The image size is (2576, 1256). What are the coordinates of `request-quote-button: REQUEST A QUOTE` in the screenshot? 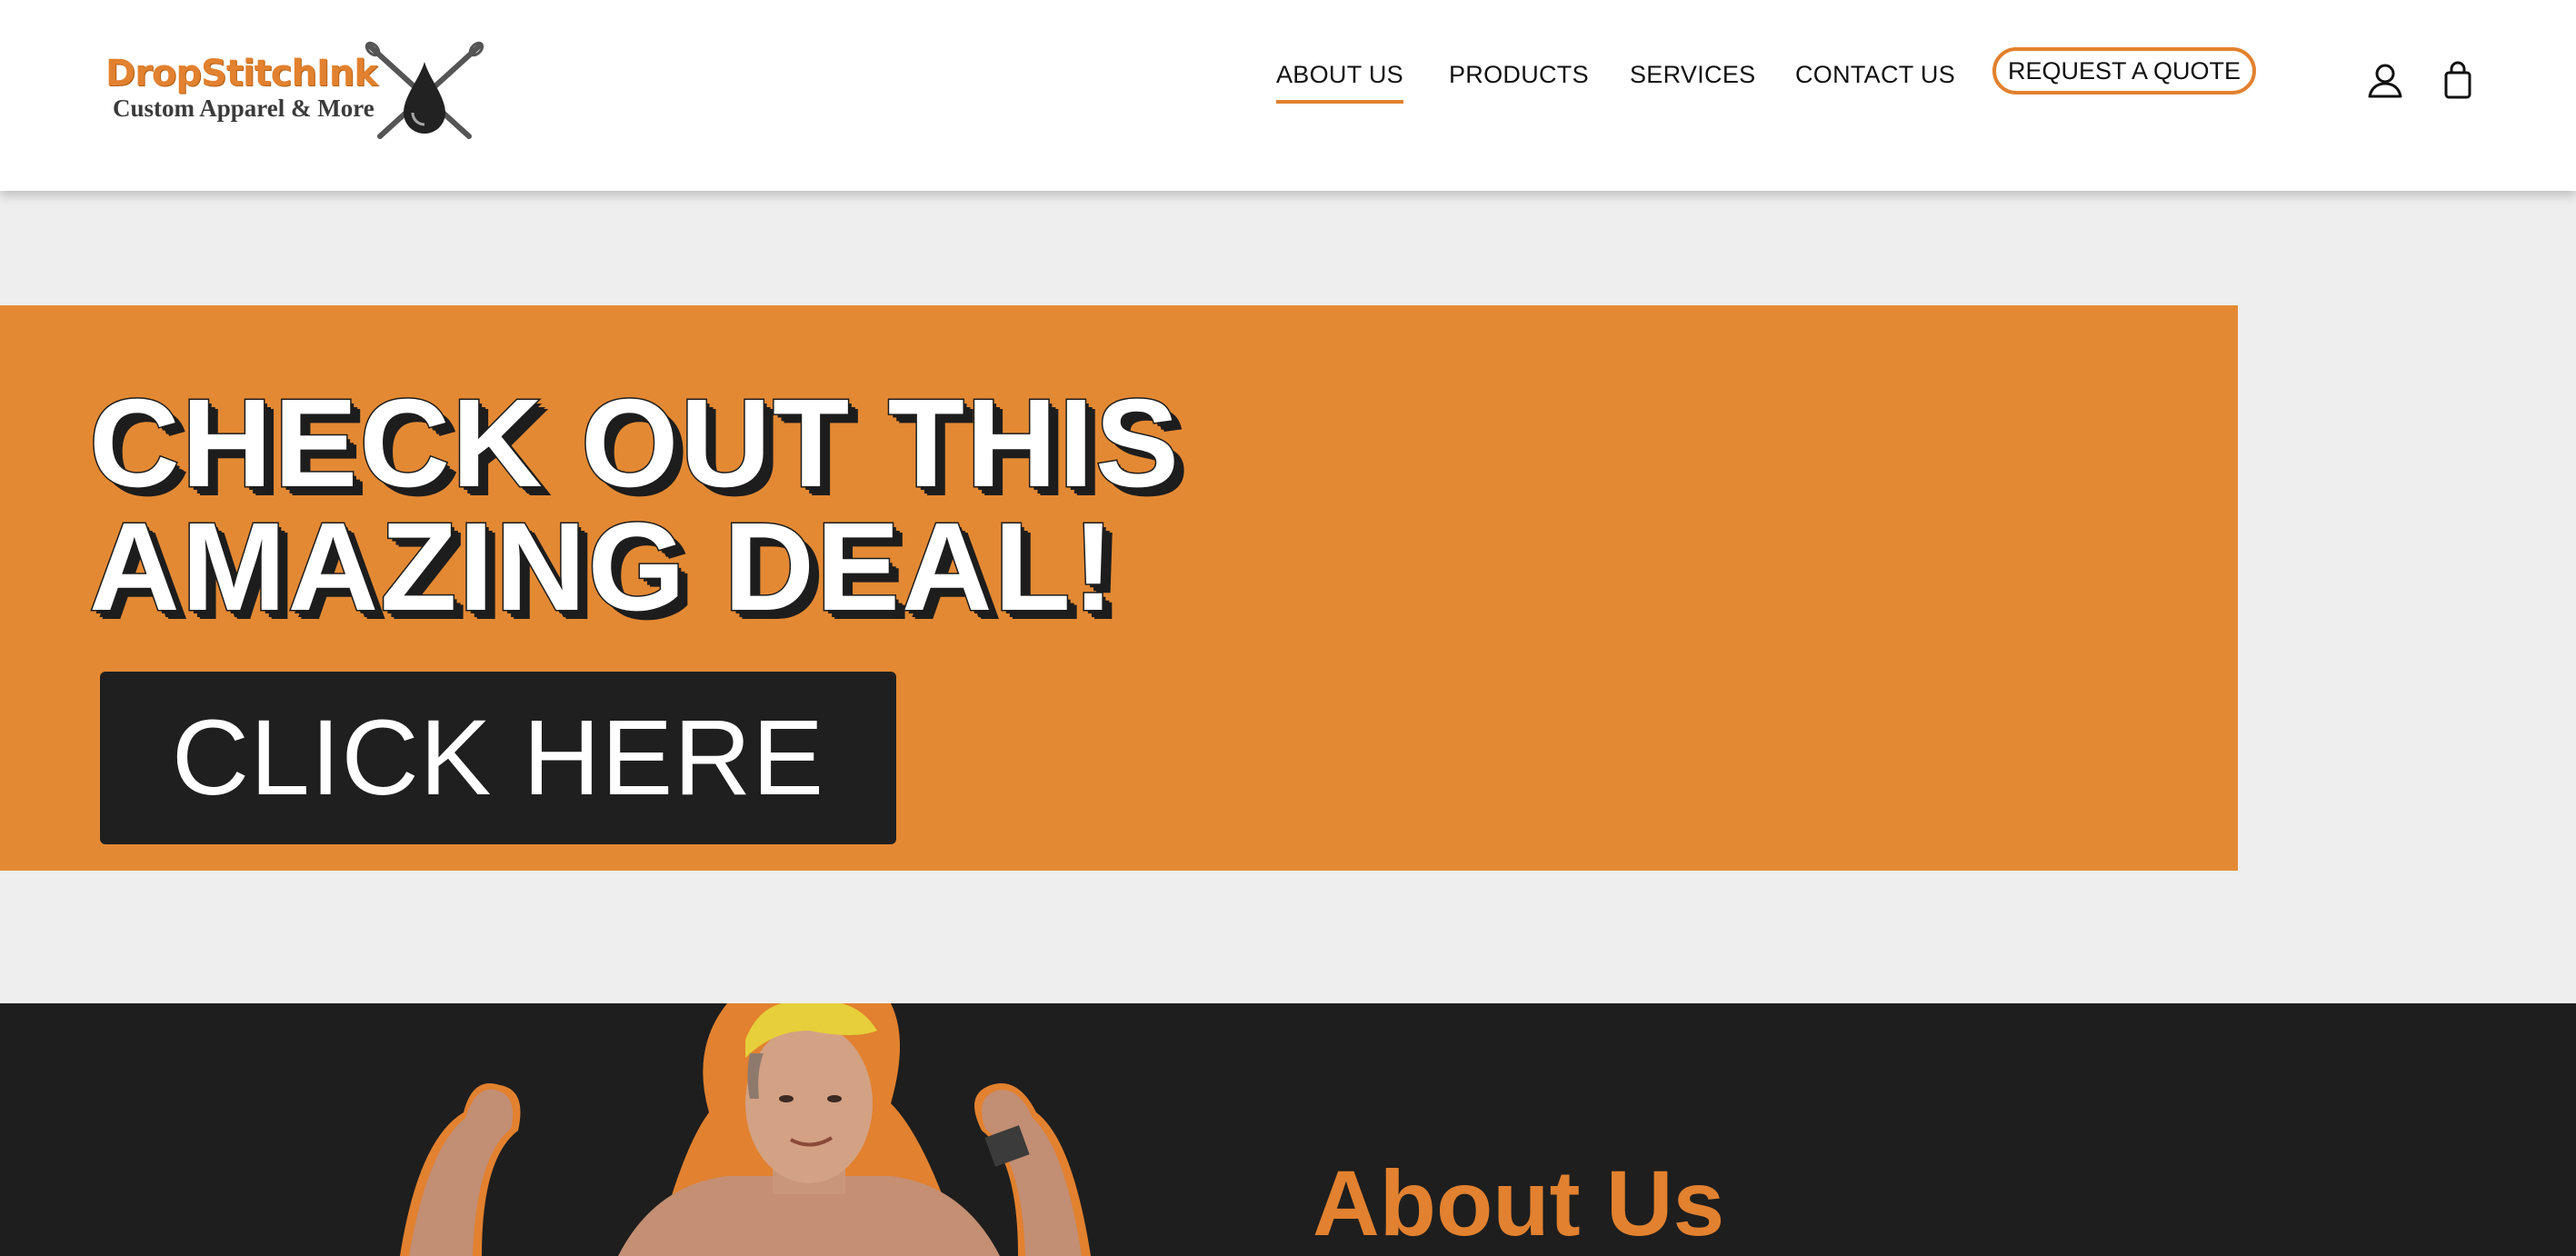 It's located at (2124, 71).